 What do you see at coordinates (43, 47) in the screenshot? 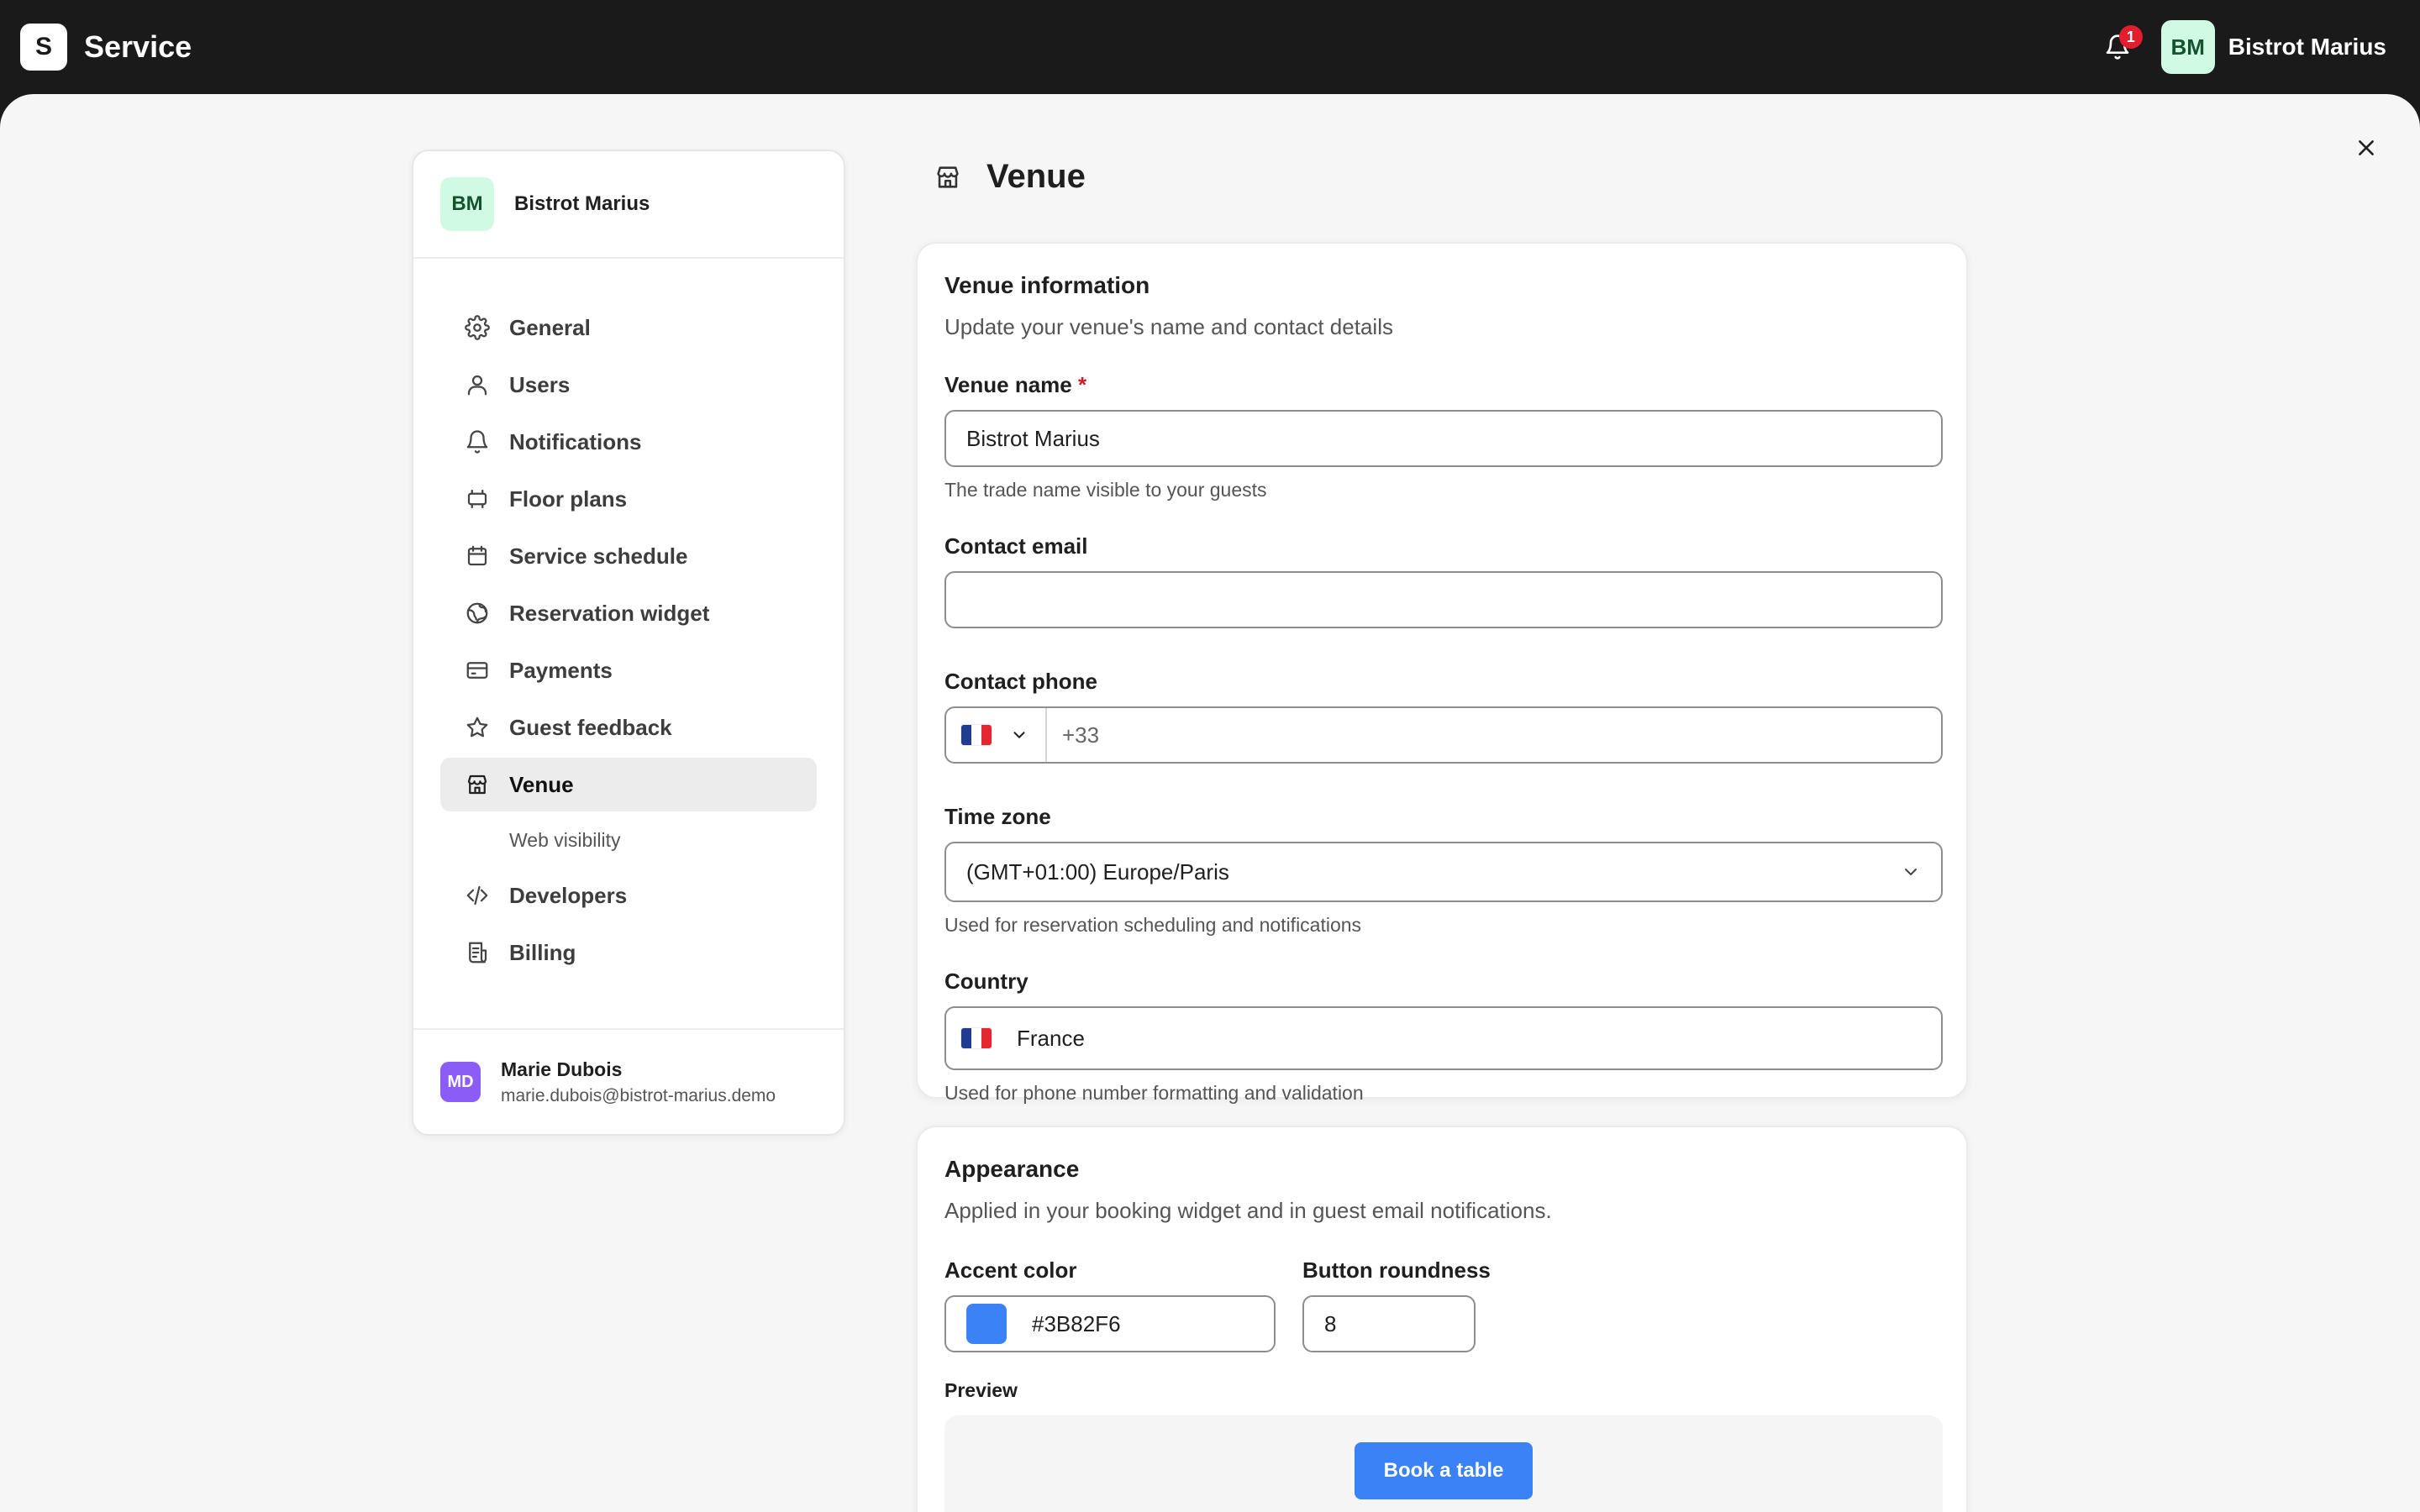
I see `app-logo: S` at bounding box center [43, 47].